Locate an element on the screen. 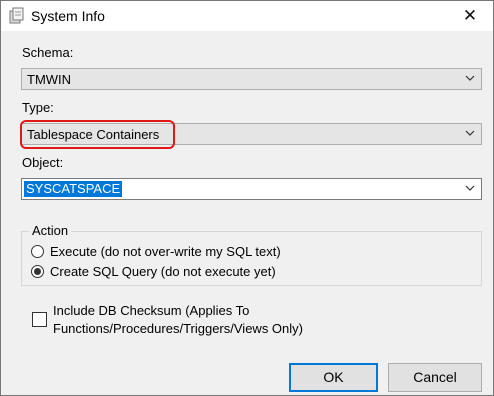  close-button: ✕ is located at coordinates (470, 16).